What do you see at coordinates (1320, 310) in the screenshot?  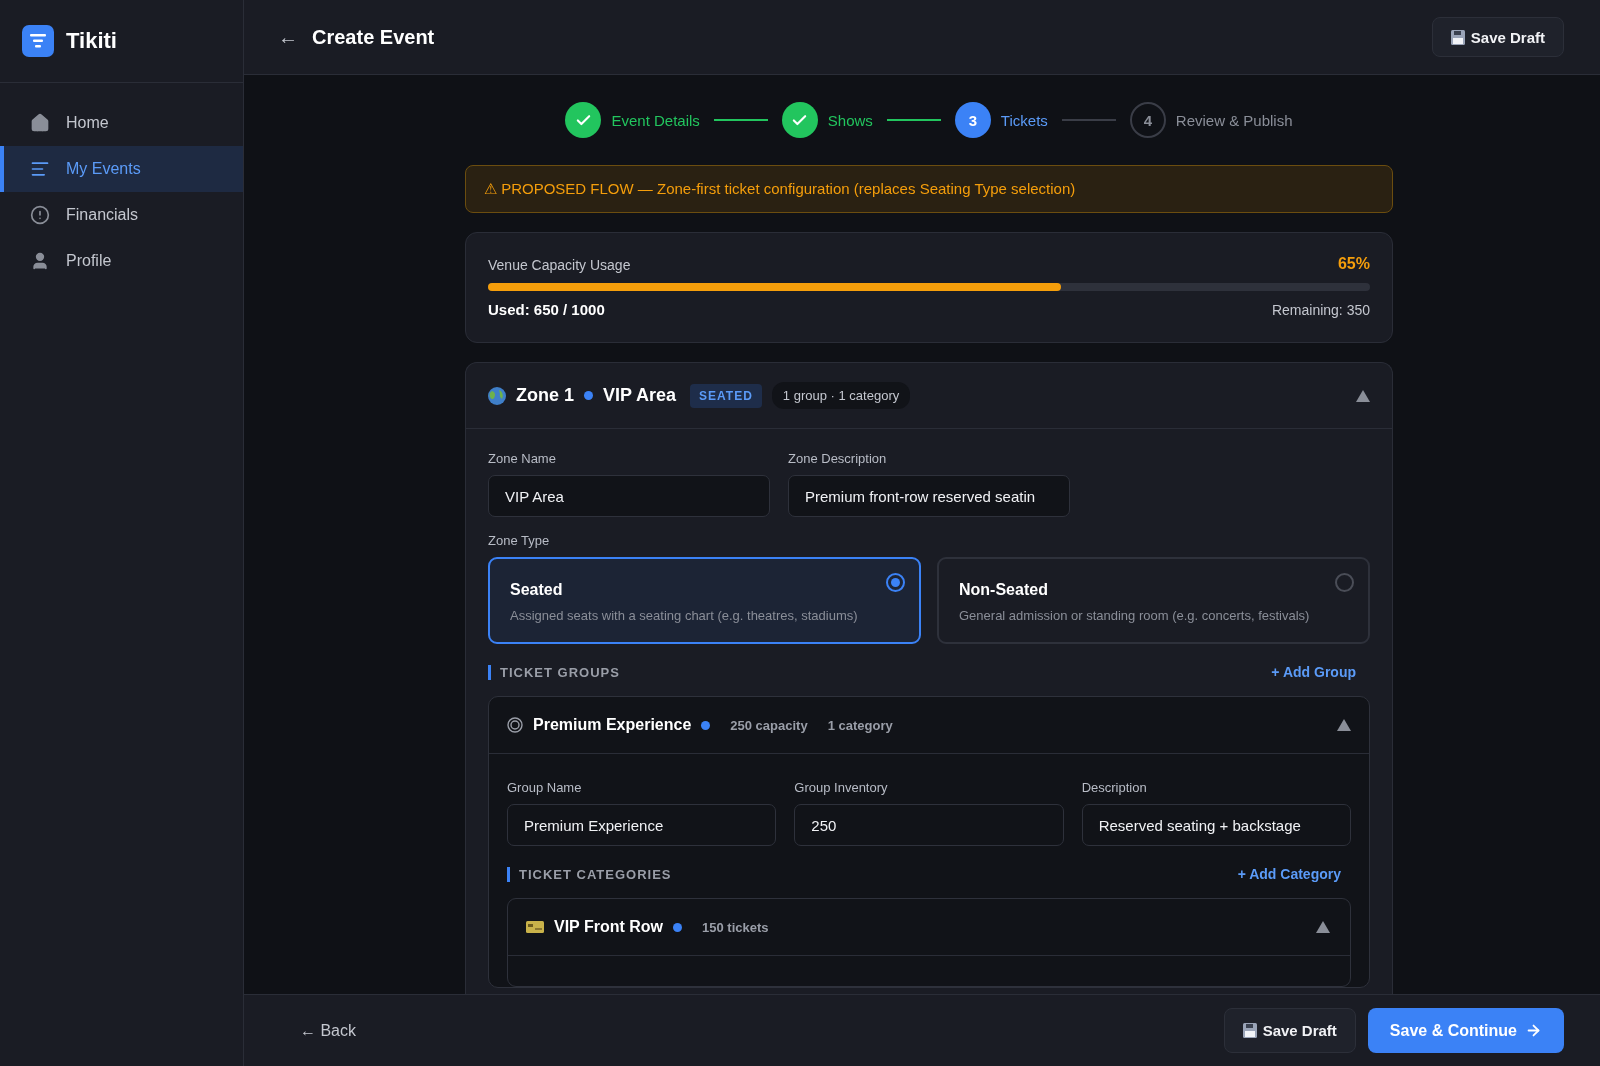 I see `remaining-text: Remaining: 350` at bounding box center [1320, 310].